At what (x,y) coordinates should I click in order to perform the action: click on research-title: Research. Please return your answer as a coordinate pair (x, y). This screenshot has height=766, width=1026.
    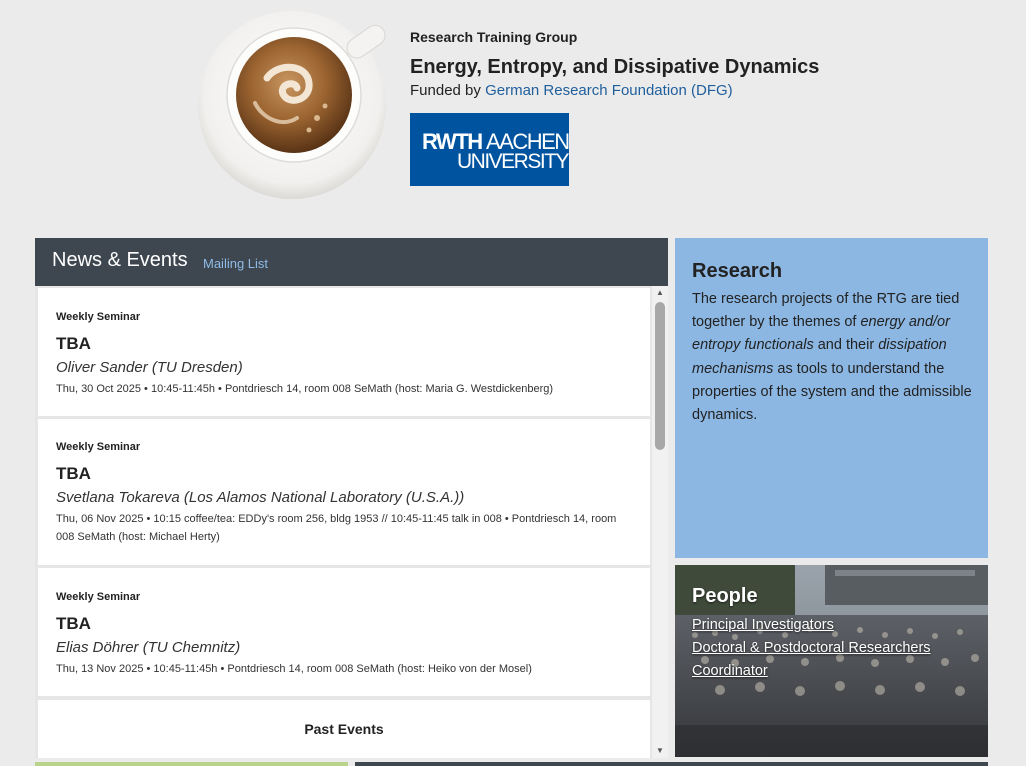
    Looking at the image, I should click on (737, 271).